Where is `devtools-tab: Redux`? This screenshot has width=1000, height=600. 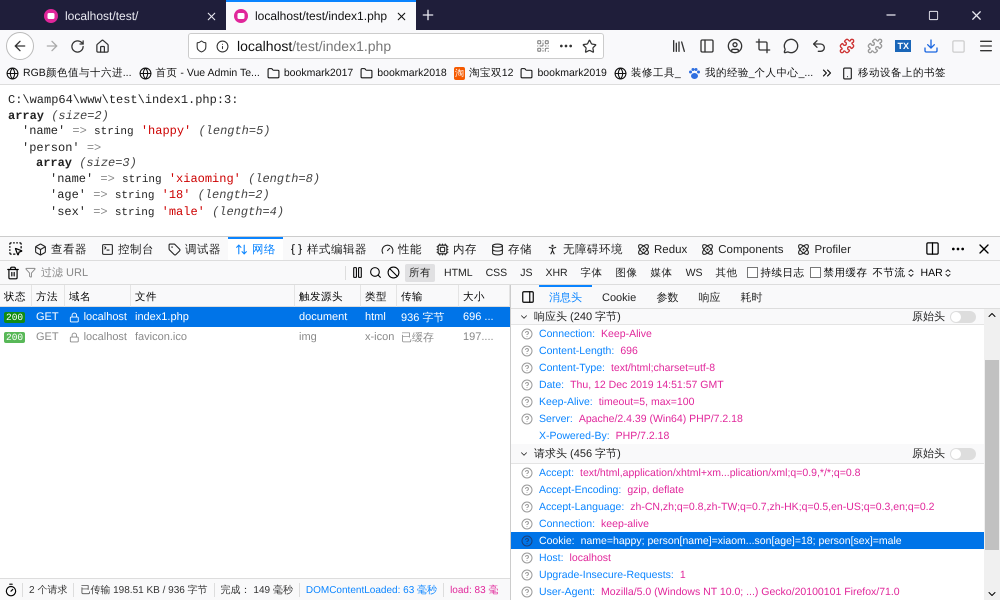 devtools-tab: Redux is located at coordinates (662, 248).